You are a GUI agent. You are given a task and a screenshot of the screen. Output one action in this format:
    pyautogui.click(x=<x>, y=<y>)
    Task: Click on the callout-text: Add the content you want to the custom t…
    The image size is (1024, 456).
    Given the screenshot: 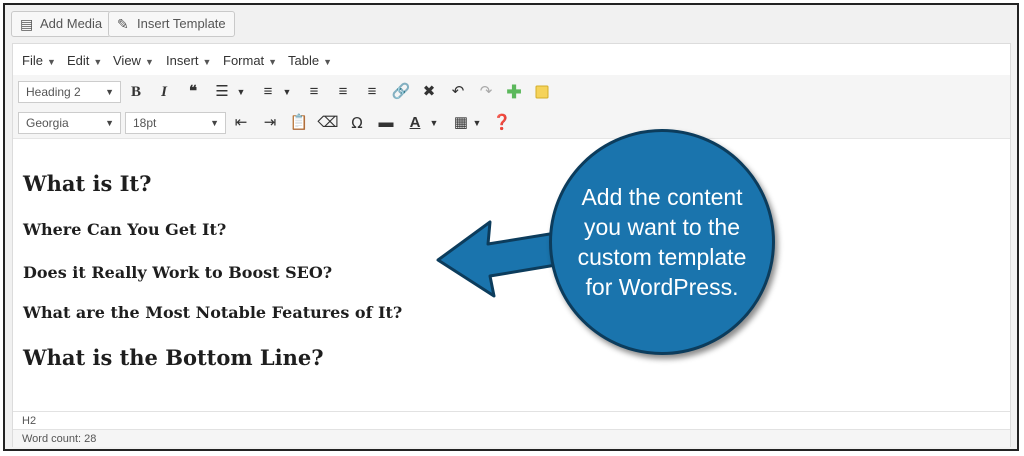 What is the action you would take?
    pyautogui.click(x=662, y=242)
    